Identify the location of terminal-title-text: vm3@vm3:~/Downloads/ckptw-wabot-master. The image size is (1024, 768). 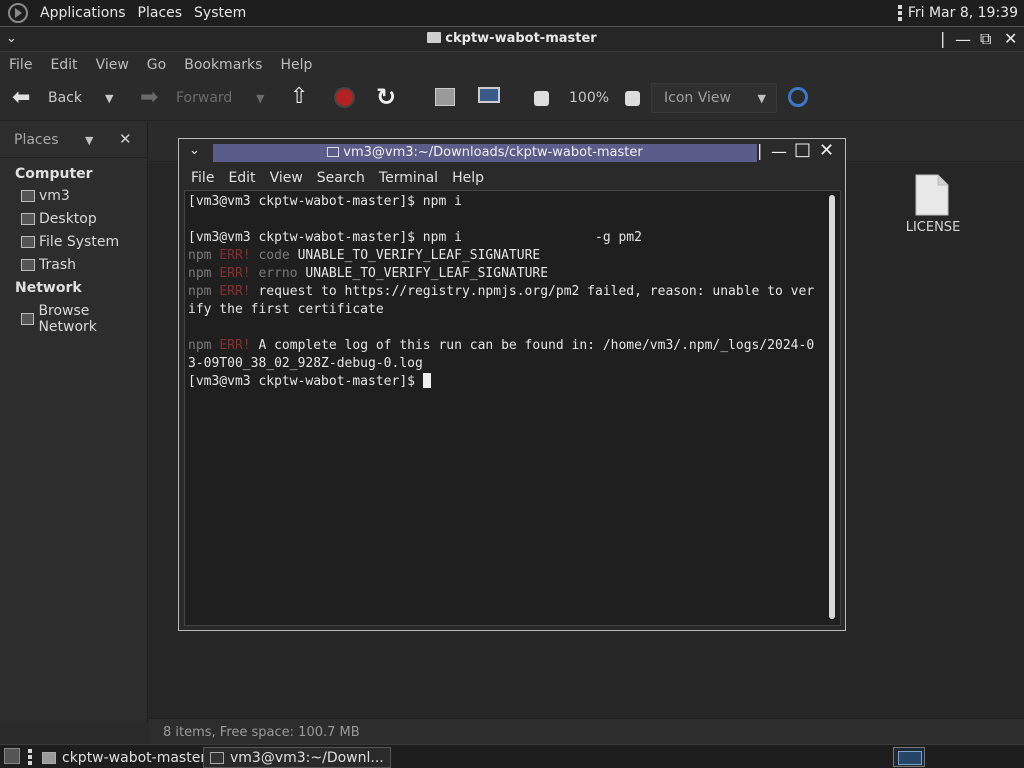
(493, 152).